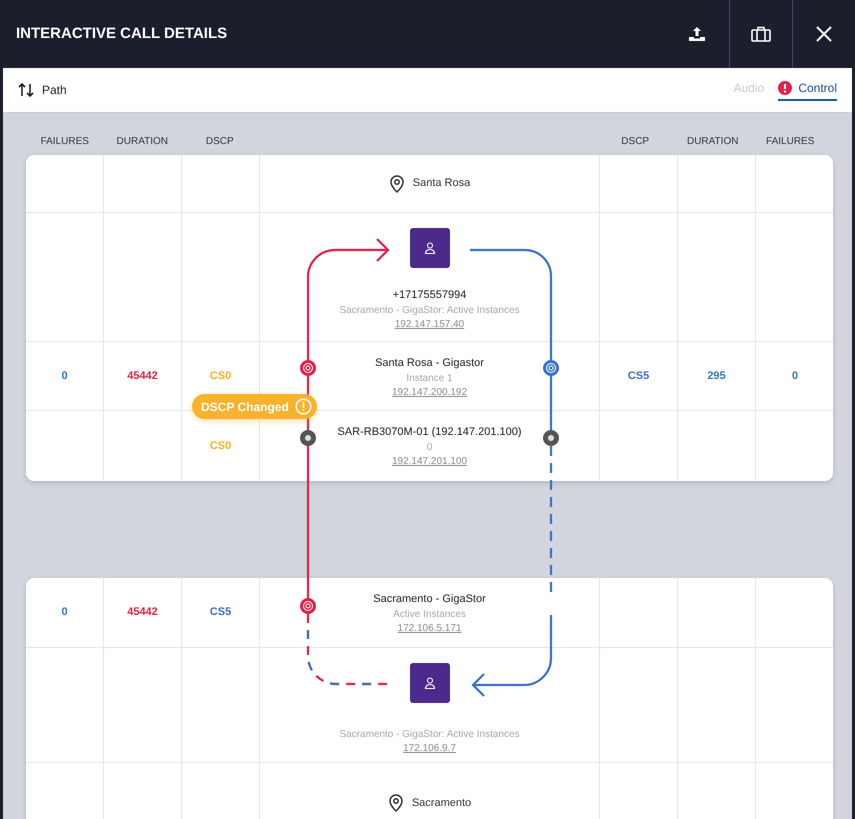 Image resolution: width=855 pixels, height=819 pixels. What do you see at coordinates (441, 184) in the screenshot?
I see `location-name: Santa Rosa` at bounding box center [441, 184].